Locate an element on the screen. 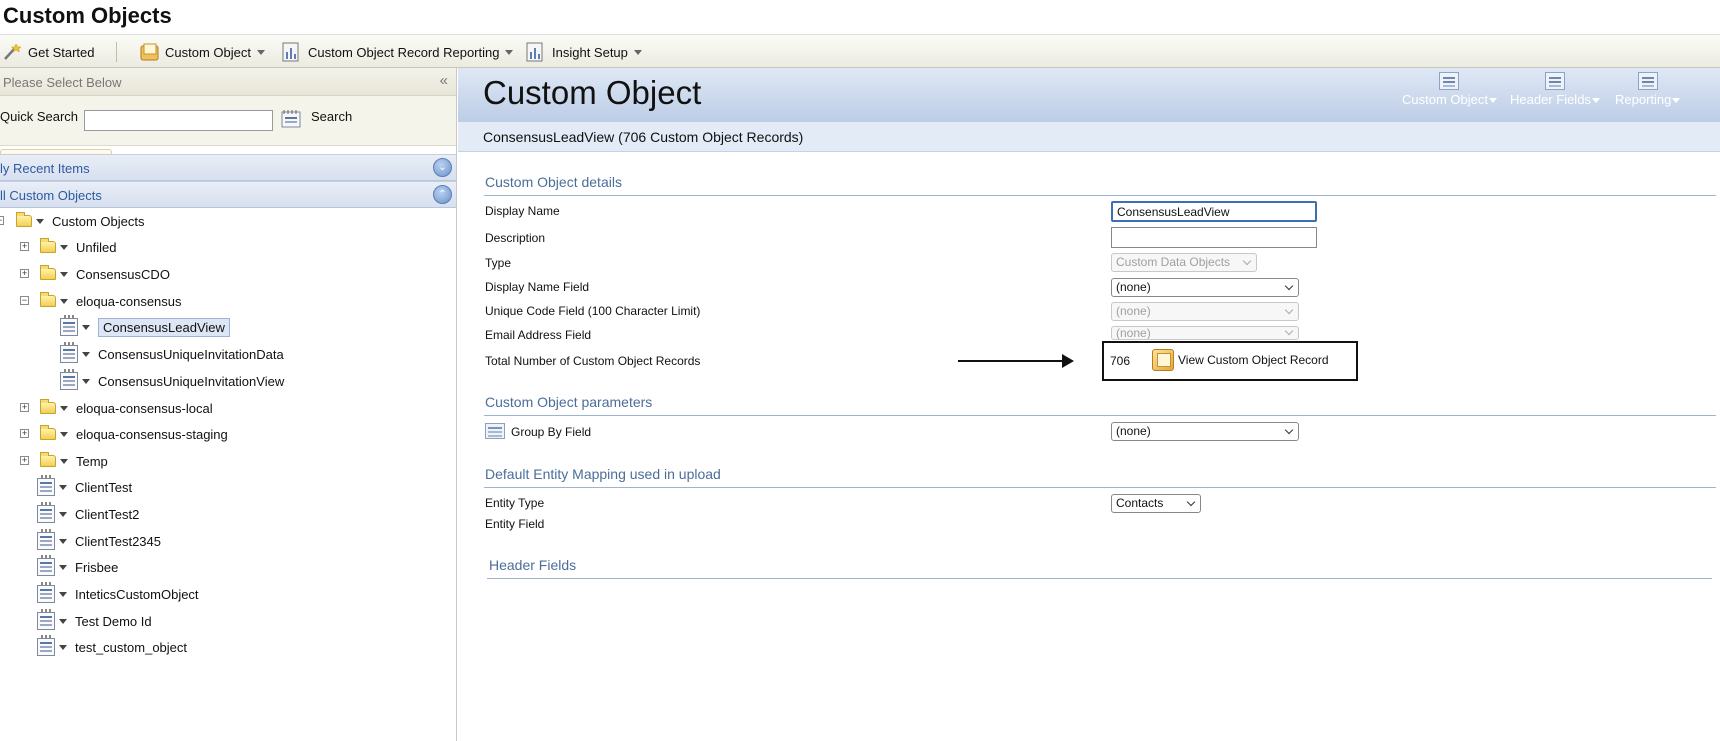  tree-node: + eloqua-consensus-staging is located at coordinates (124, 434).